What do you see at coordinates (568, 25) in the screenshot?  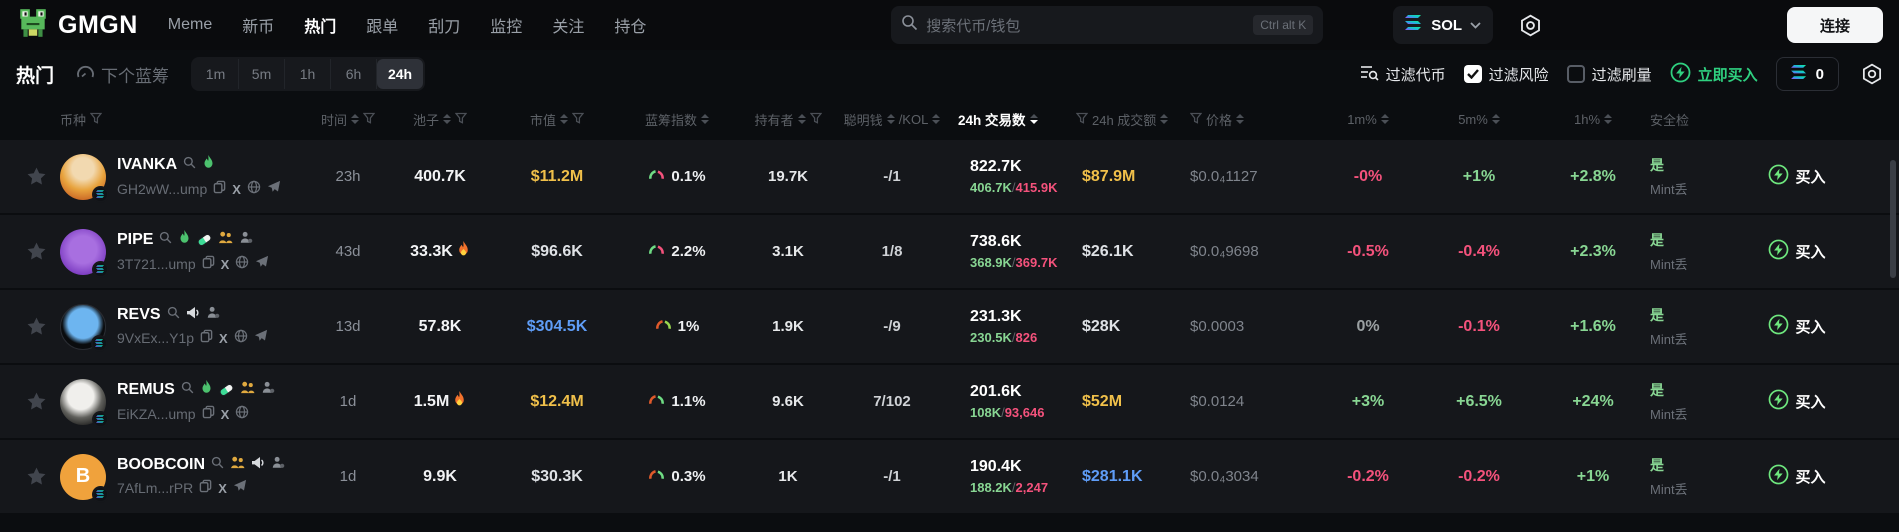 I see `nav-item-follow: 关注` at bounding box center [568, 25].